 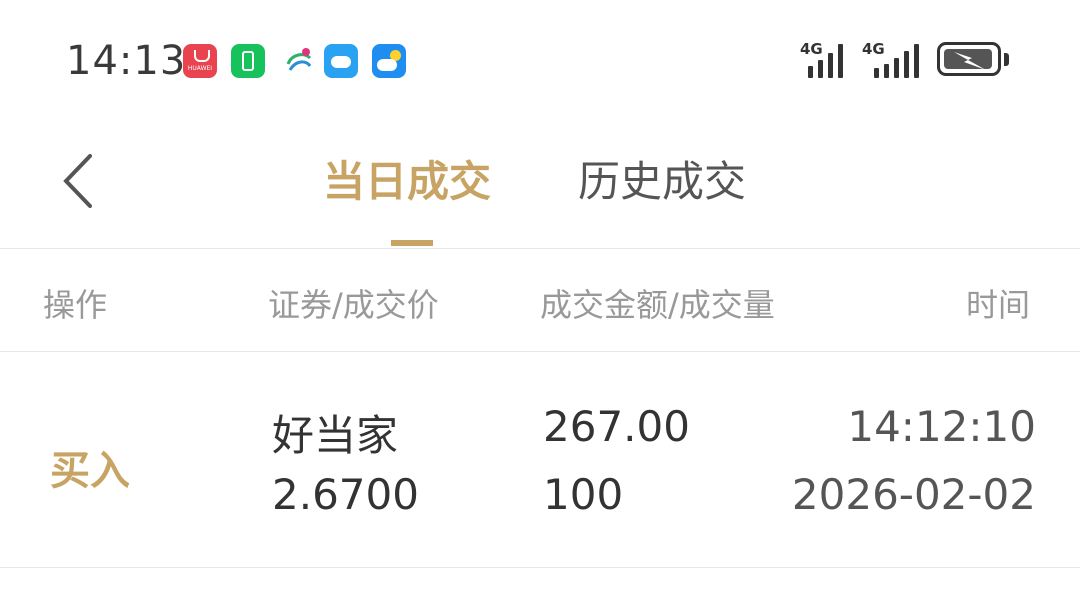 I want to click on status-time: 14:13, so click(x=126, y=61).